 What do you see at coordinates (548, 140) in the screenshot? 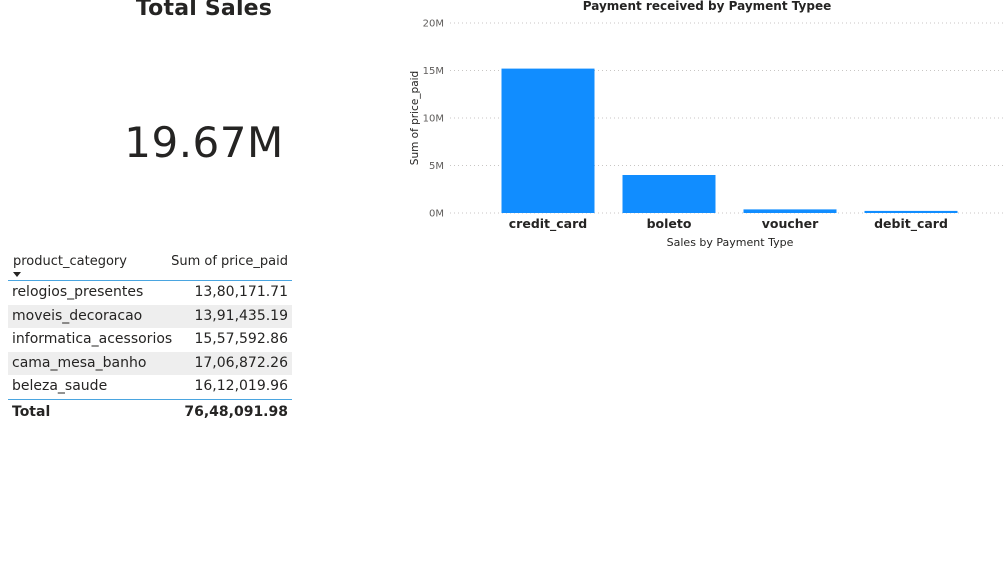
I see `bar-credit-card` at bounding box center [548, 140].